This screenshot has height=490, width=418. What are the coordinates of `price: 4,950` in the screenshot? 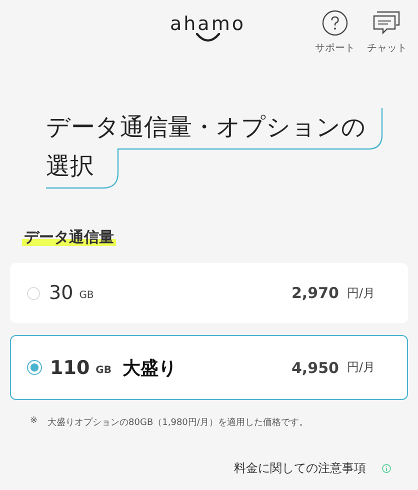 It's located at (315, 367).